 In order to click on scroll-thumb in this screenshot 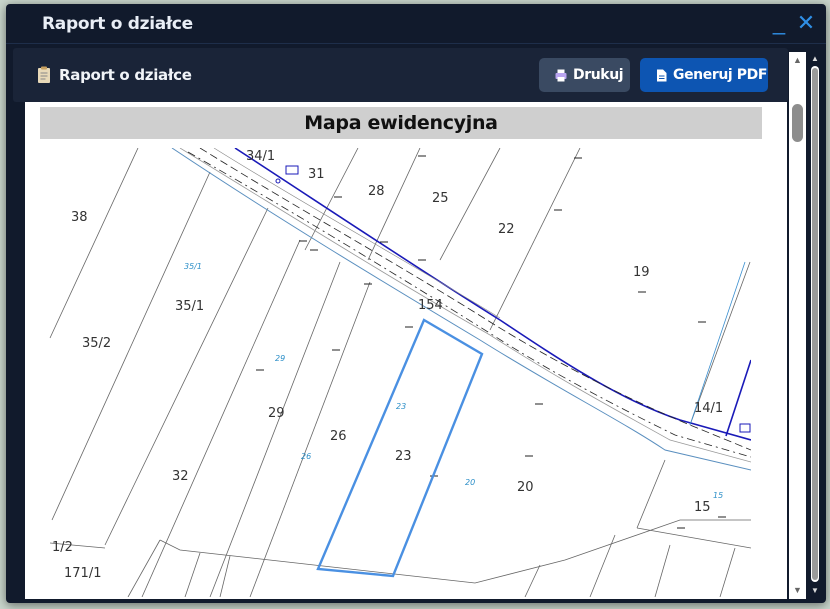, I will do `click(797, 123)`.